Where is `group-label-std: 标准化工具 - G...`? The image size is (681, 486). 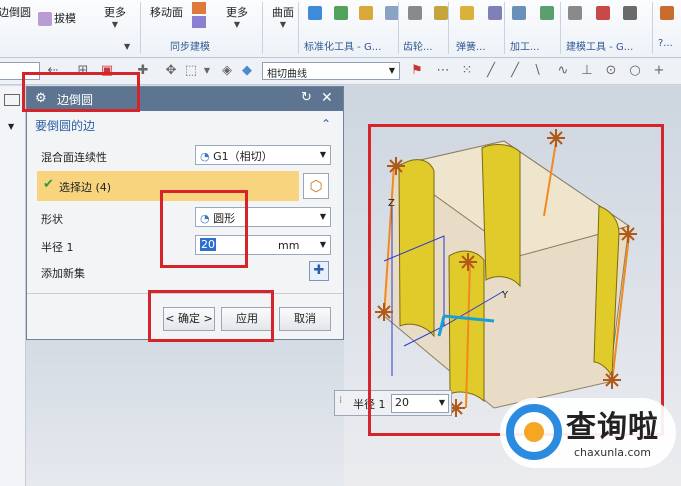
group-label-std: 标准化工具 - G... is located at coordinates (343, 47).